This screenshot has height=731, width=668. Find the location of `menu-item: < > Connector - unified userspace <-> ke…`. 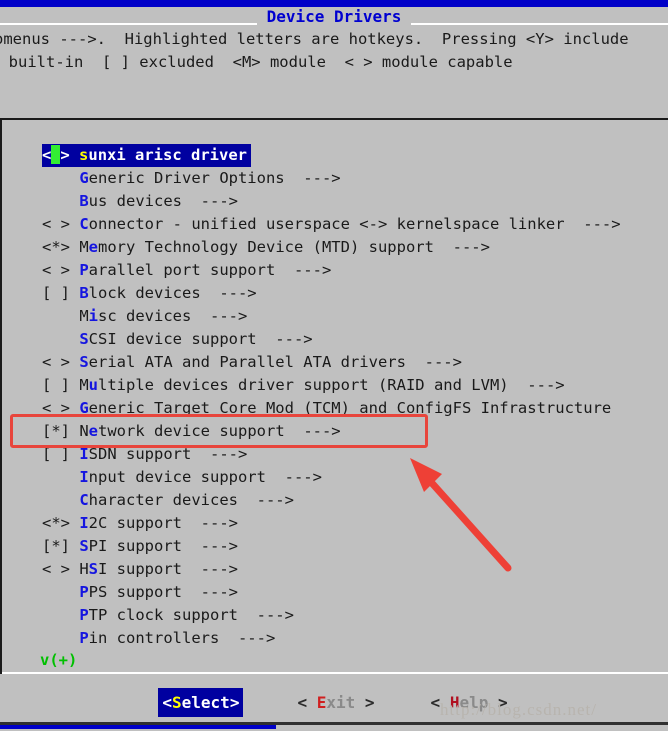

menu-item: < > Connector - unified userspace <-> ke… is located at coordinates (355, 224).